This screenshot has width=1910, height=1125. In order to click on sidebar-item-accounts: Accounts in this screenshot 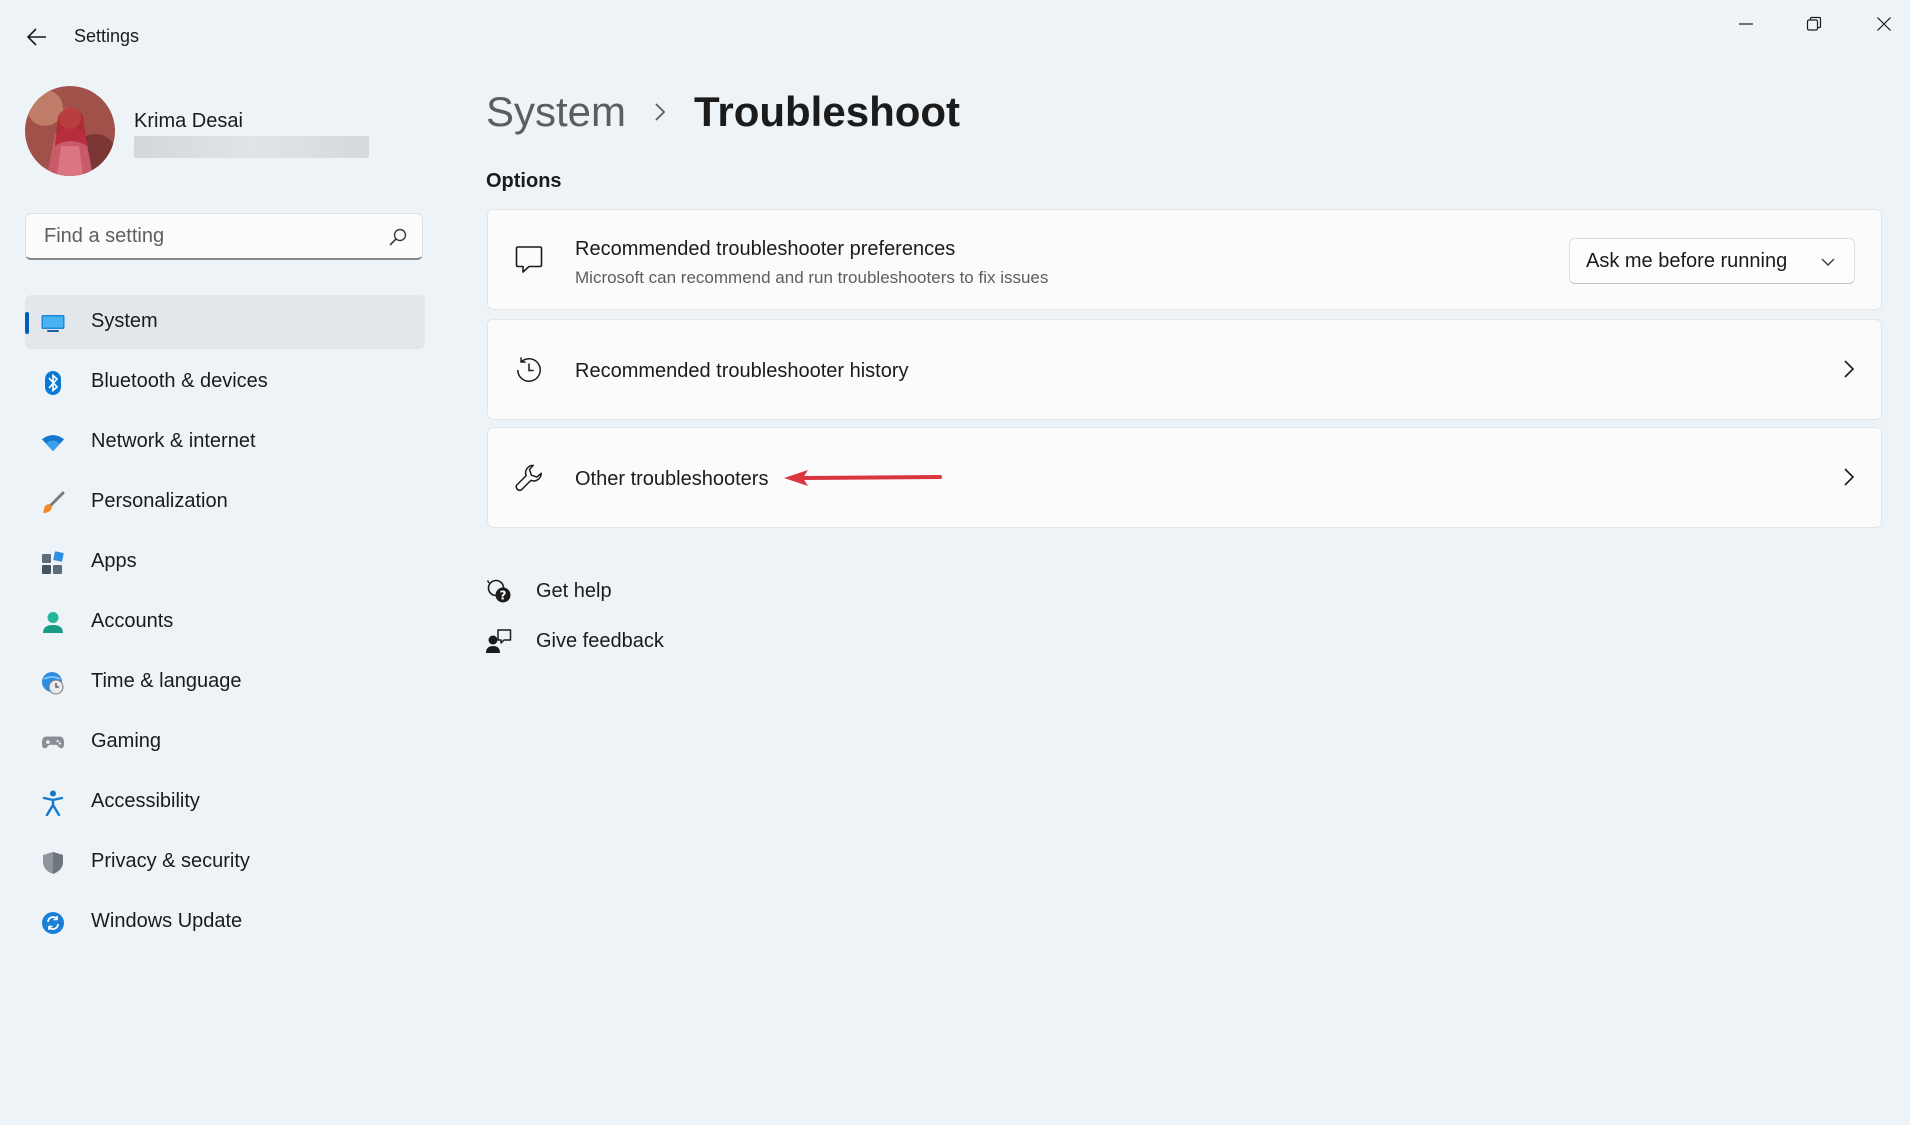, I will do `click(225, 622)`.